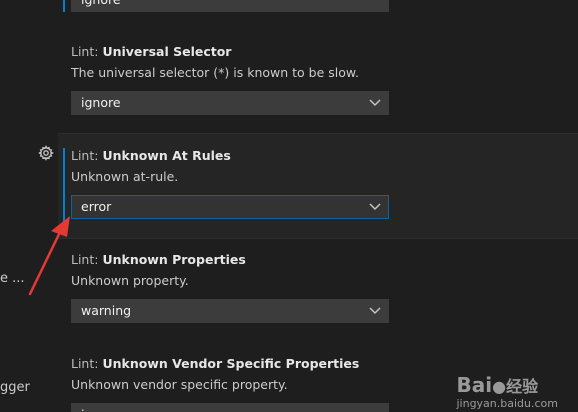 Image resolution: width=578 pixels, height=412 pixels. Describe the element at coordinates (96, 206) in the screenshot. I see `dropdown-value: error` at that location.